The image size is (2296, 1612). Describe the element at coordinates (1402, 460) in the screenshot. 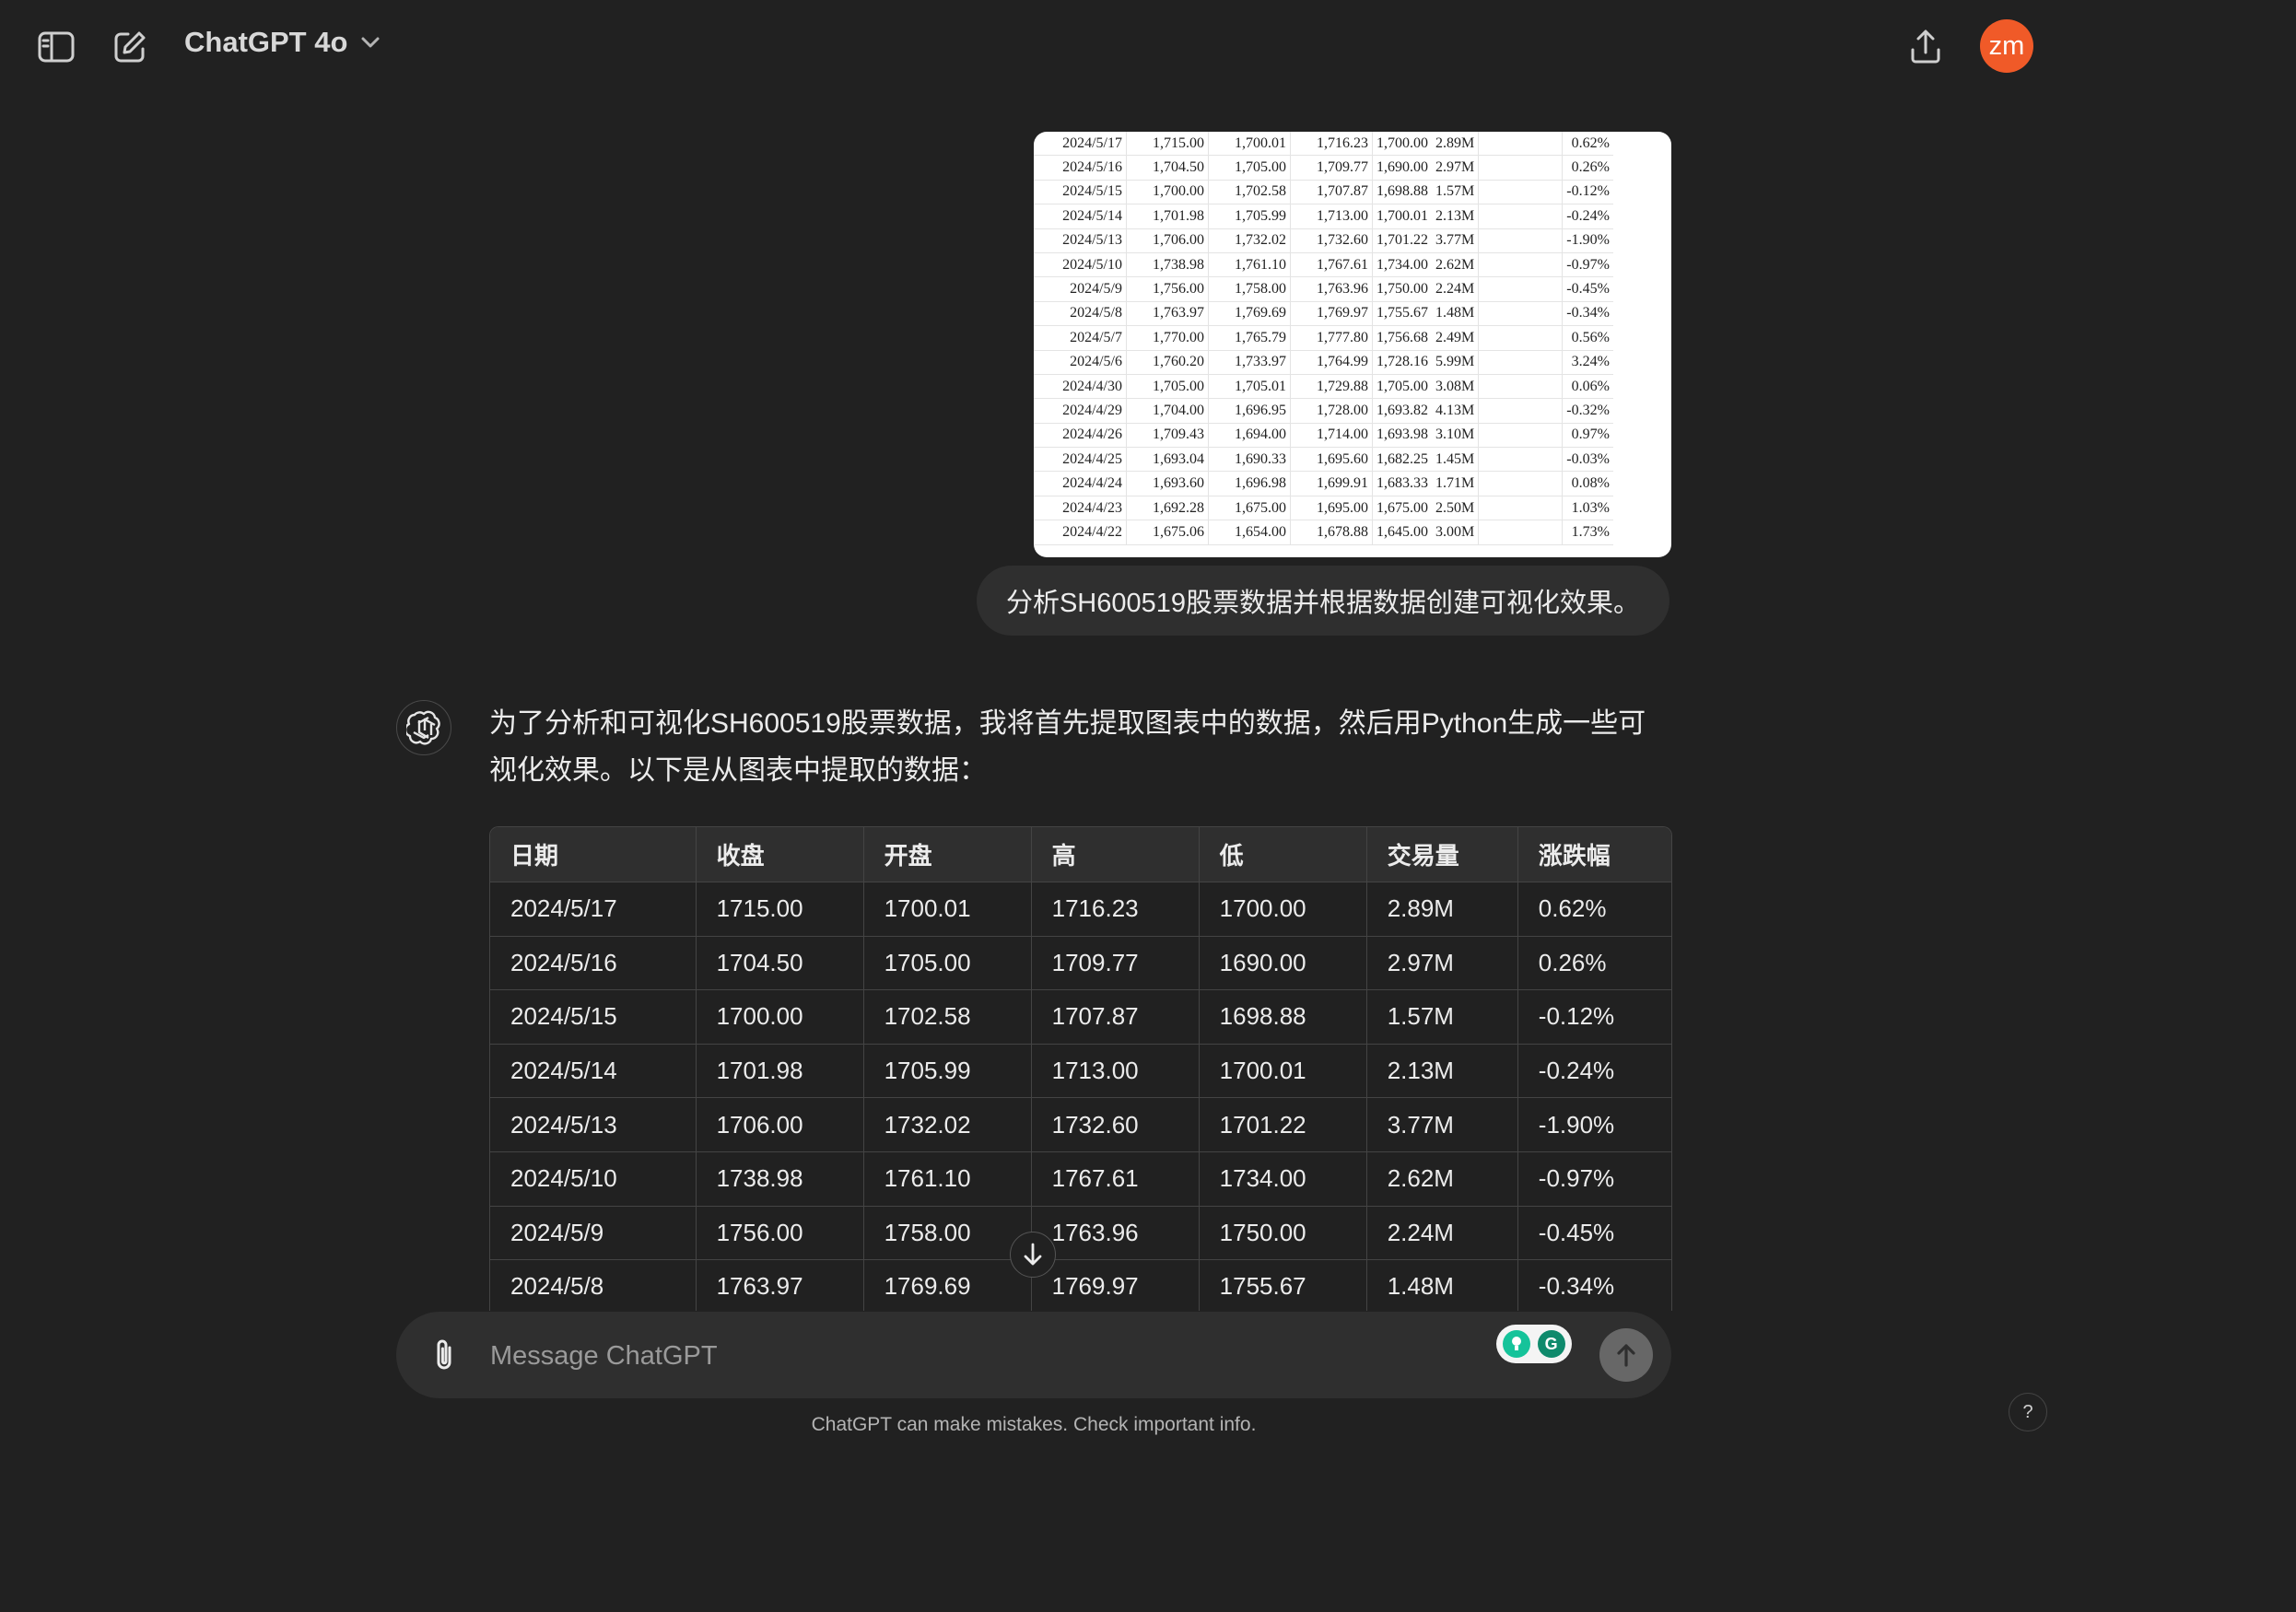

I see `spreadsheet-cell: 1,682.25` at that location.